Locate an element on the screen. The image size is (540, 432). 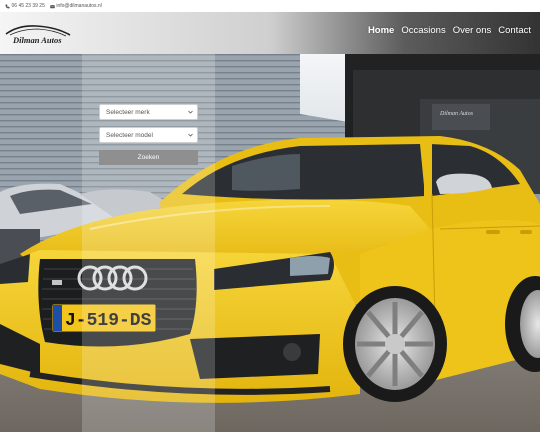
envelope-icon is located at coordinates (52, 6).